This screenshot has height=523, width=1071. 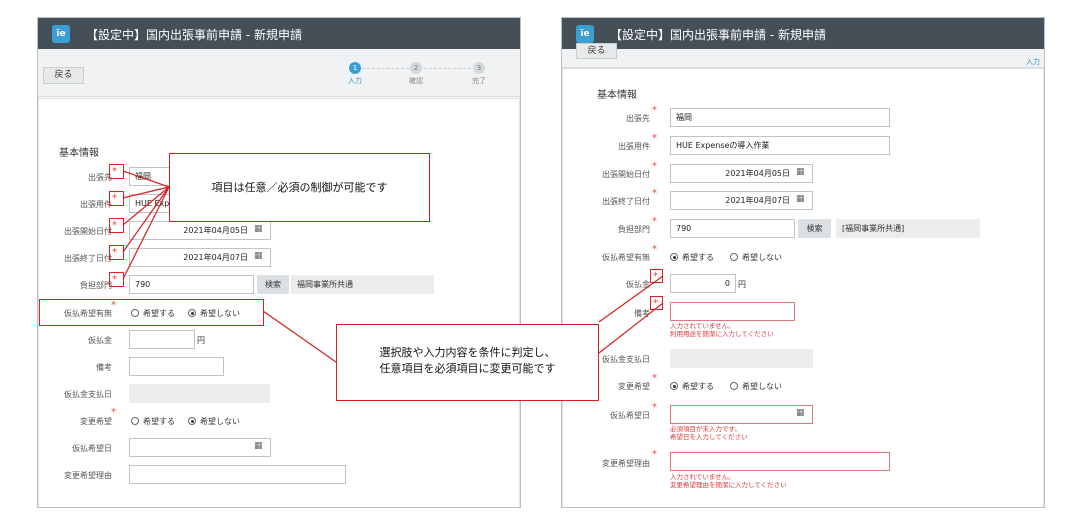 What do you see at coordinates (355, 73) in the screenshot?
I see `step-1: 1 入力` at bounding box center [355, 73].